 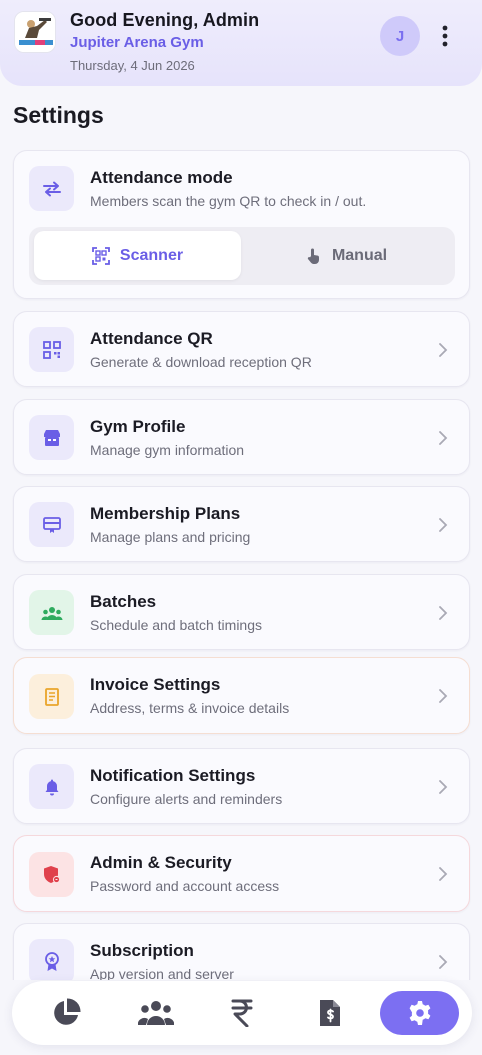 I want to click on manual-mode-button: Manual, so click(x=346, y=255).